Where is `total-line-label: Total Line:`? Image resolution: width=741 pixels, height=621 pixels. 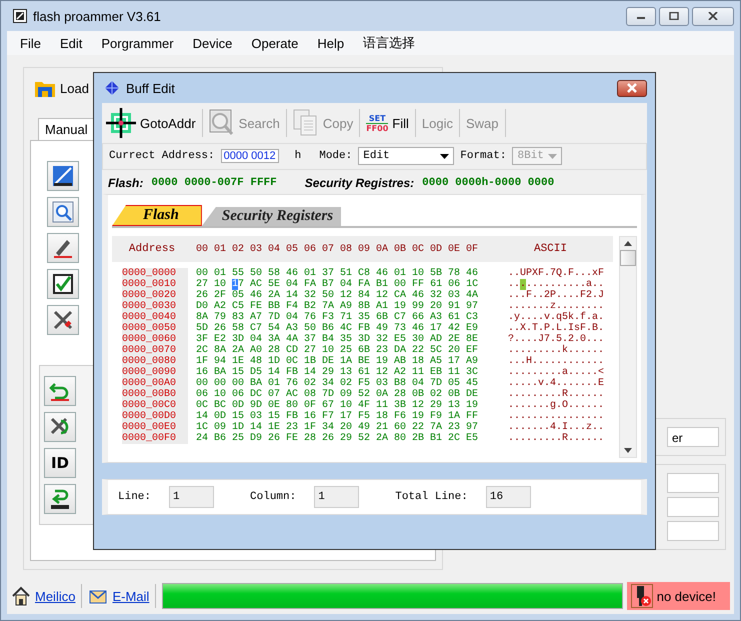 total-line-label: Total Line: is located at coordinates (431, 497).